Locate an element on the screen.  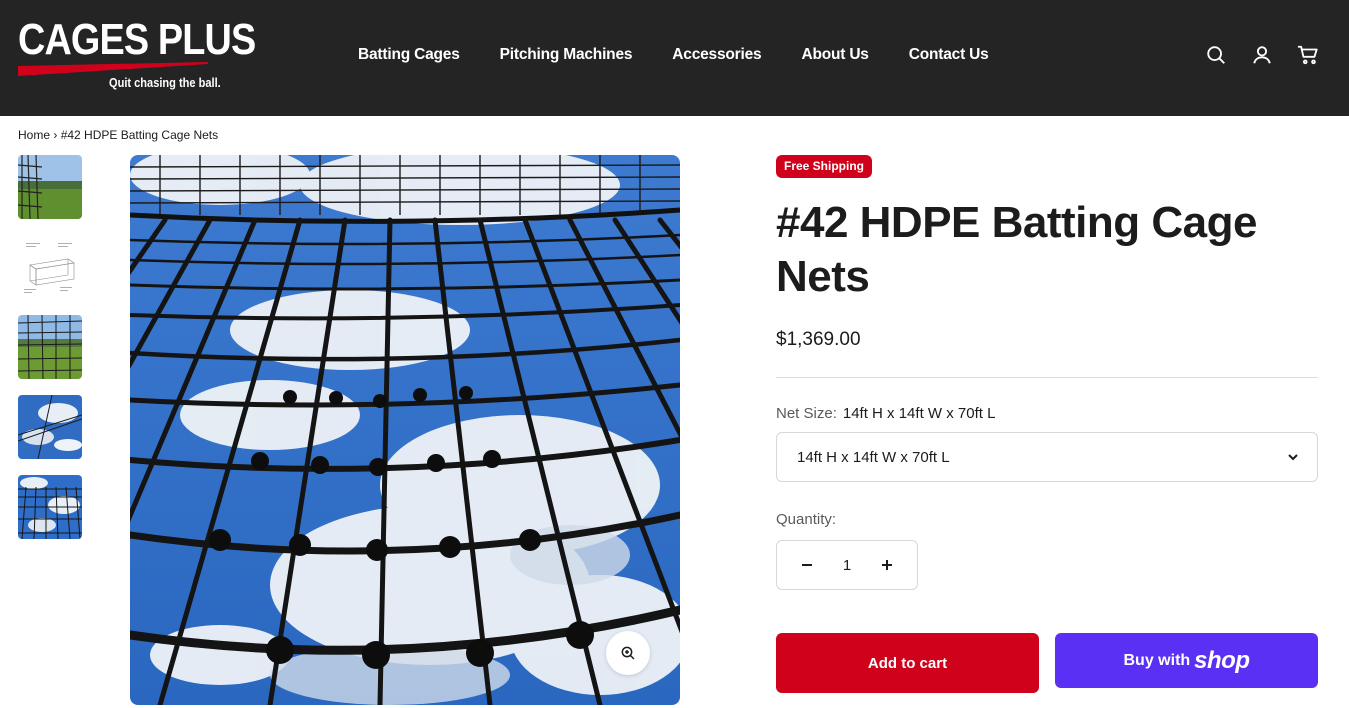
nav-about-us: About Us is located at coordinates (834, 55).